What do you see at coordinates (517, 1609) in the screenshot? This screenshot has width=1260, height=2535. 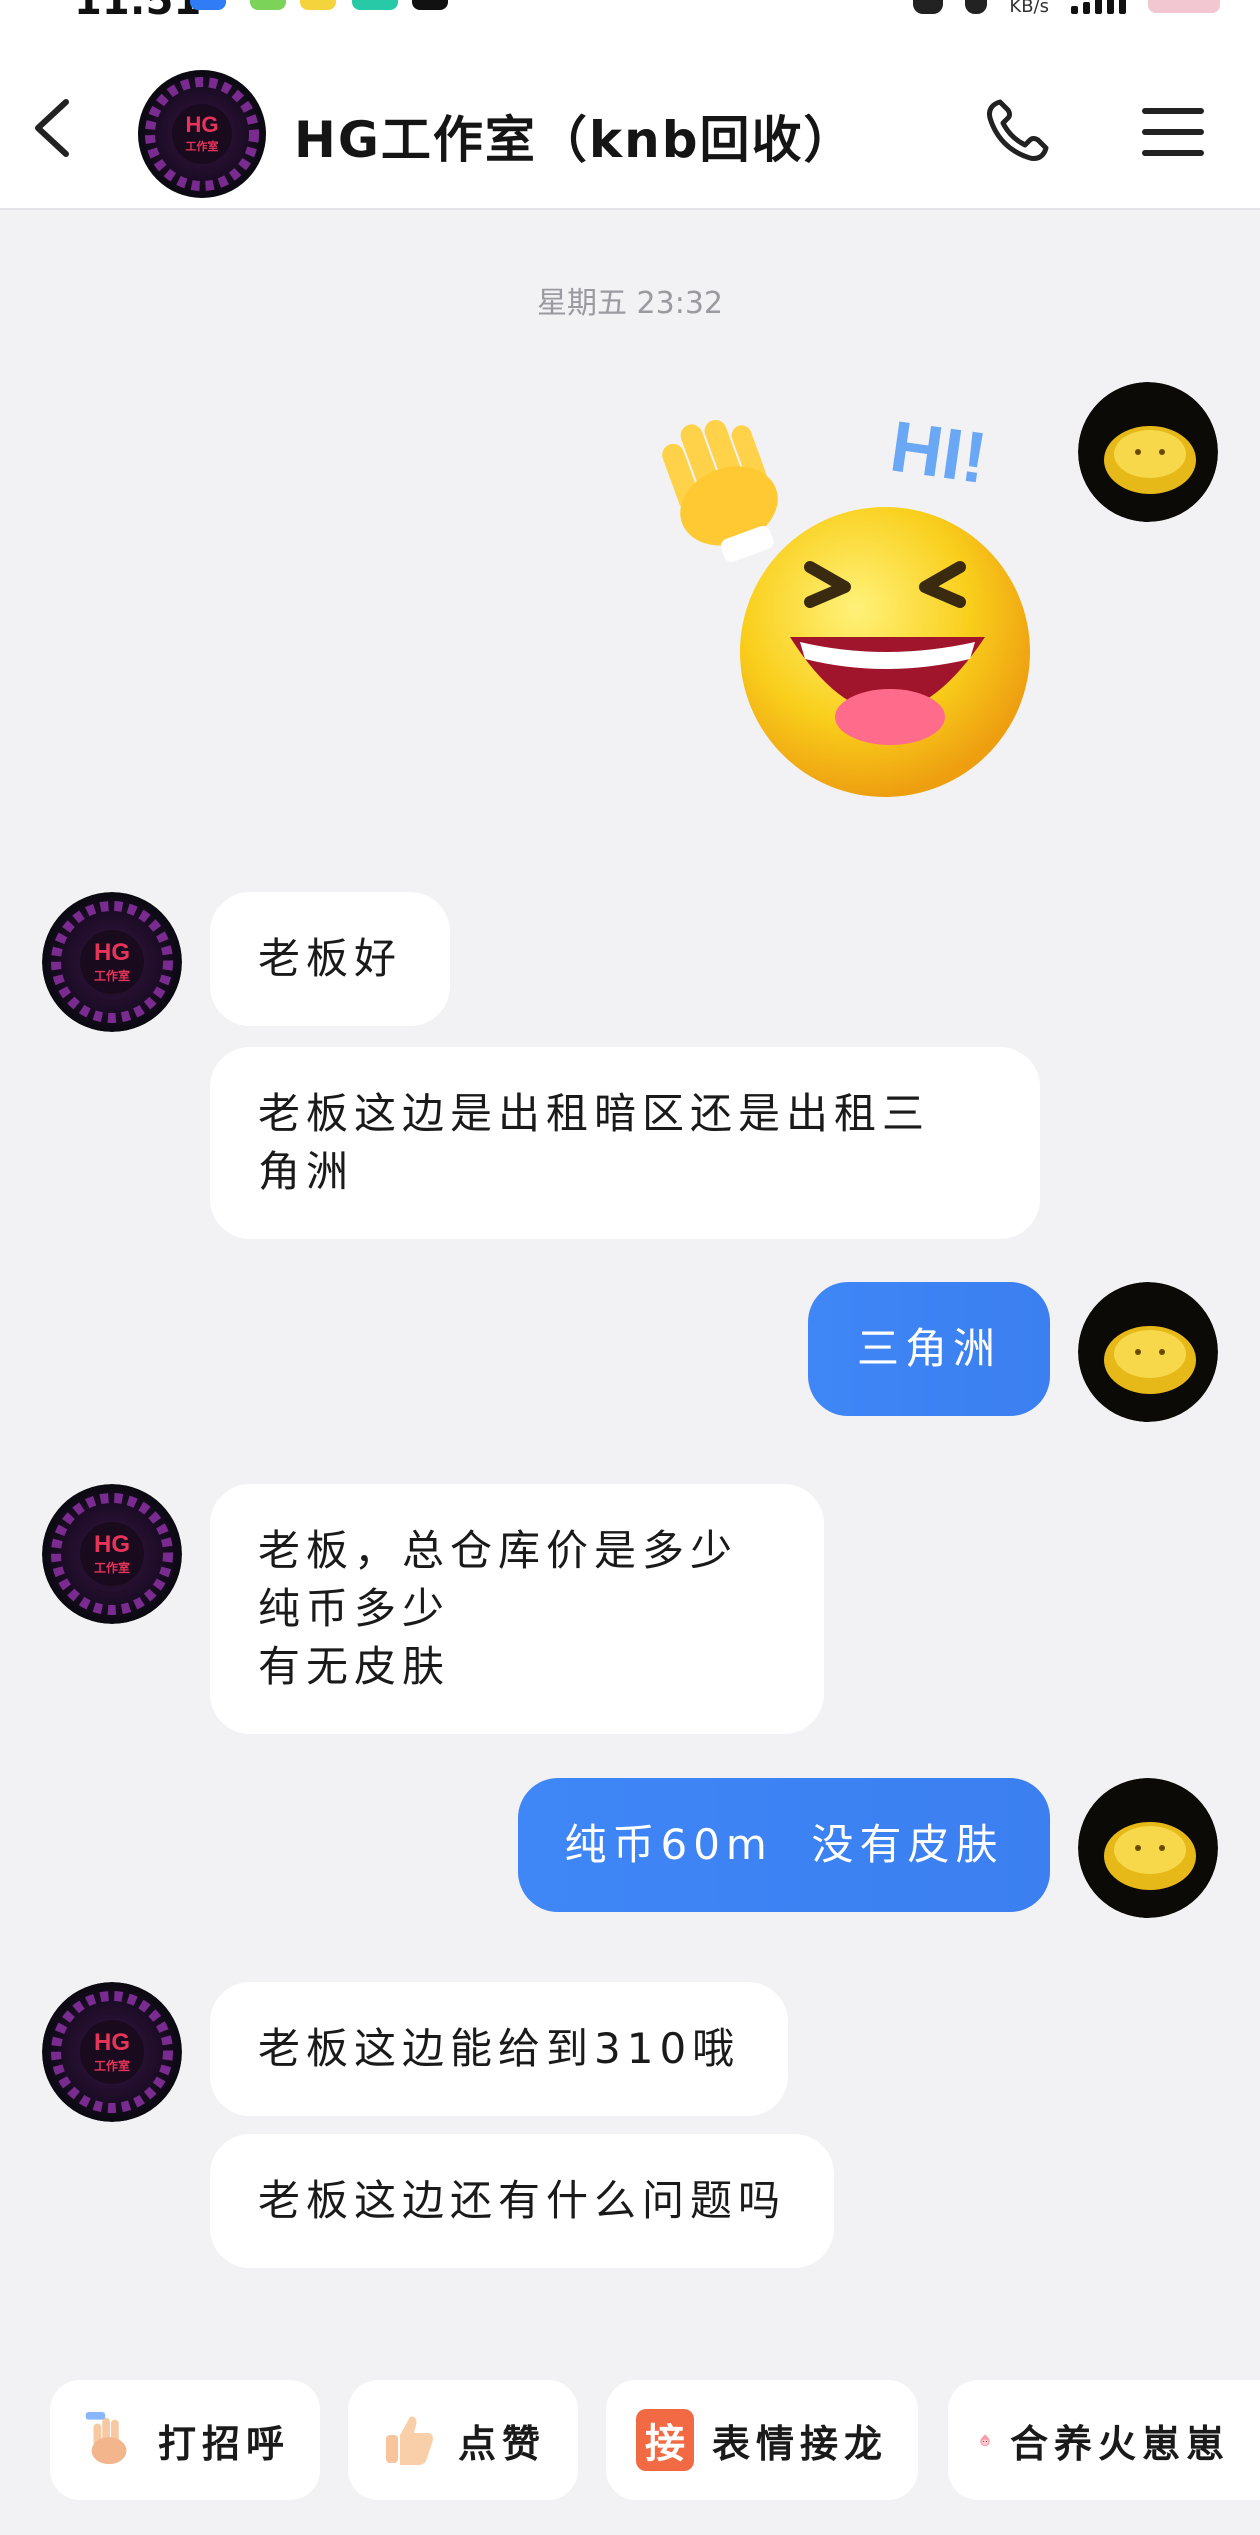 I see `incoming-message-bubble: 老板，总仓库价是多少 纯币多少 有无皮肤` at bounding box center [517, 1609].